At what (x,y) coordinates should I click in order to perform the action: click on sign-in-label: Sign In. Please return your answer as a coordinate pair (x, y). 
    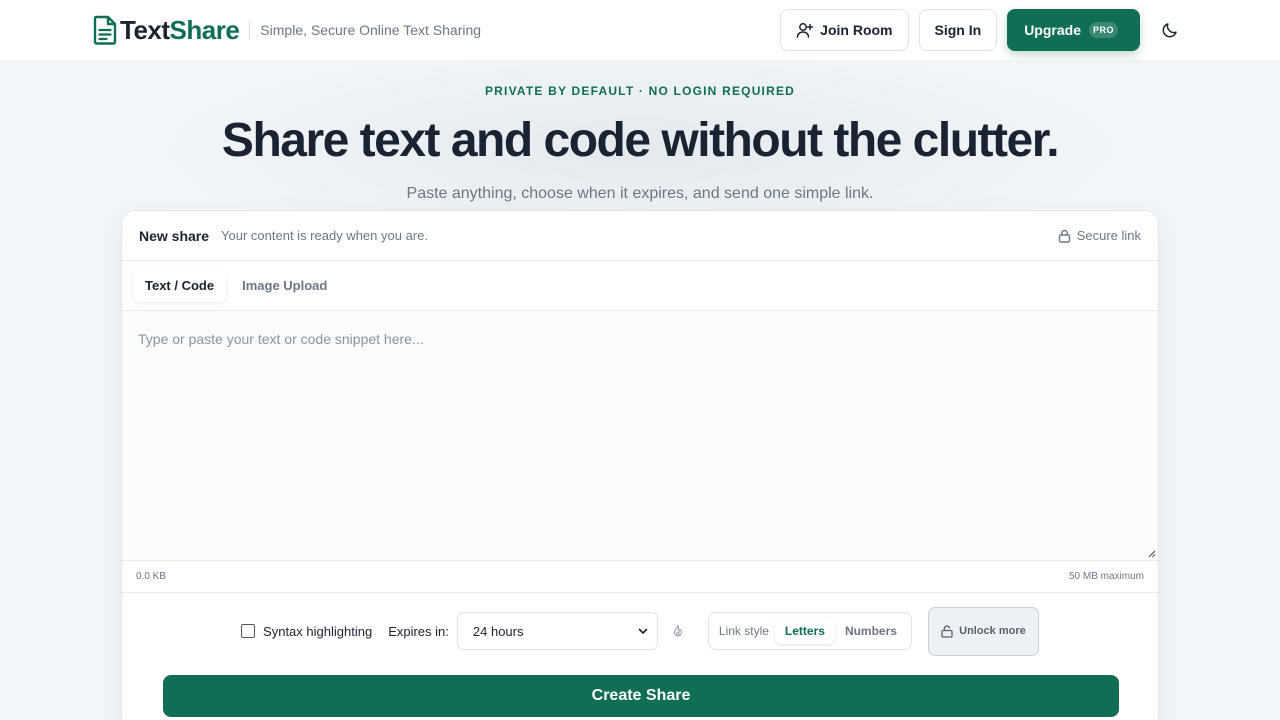
    Looking at the image, I should click on (958, 30).